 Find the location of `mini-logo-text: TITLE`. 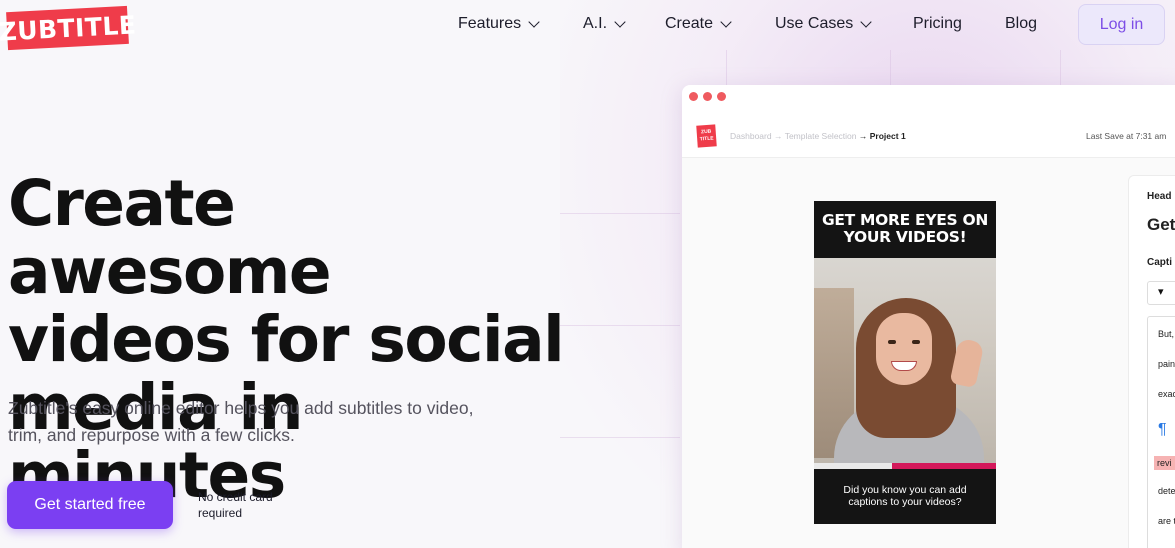

mini-logo-text: TITLE is located at coordinates (706, 139).